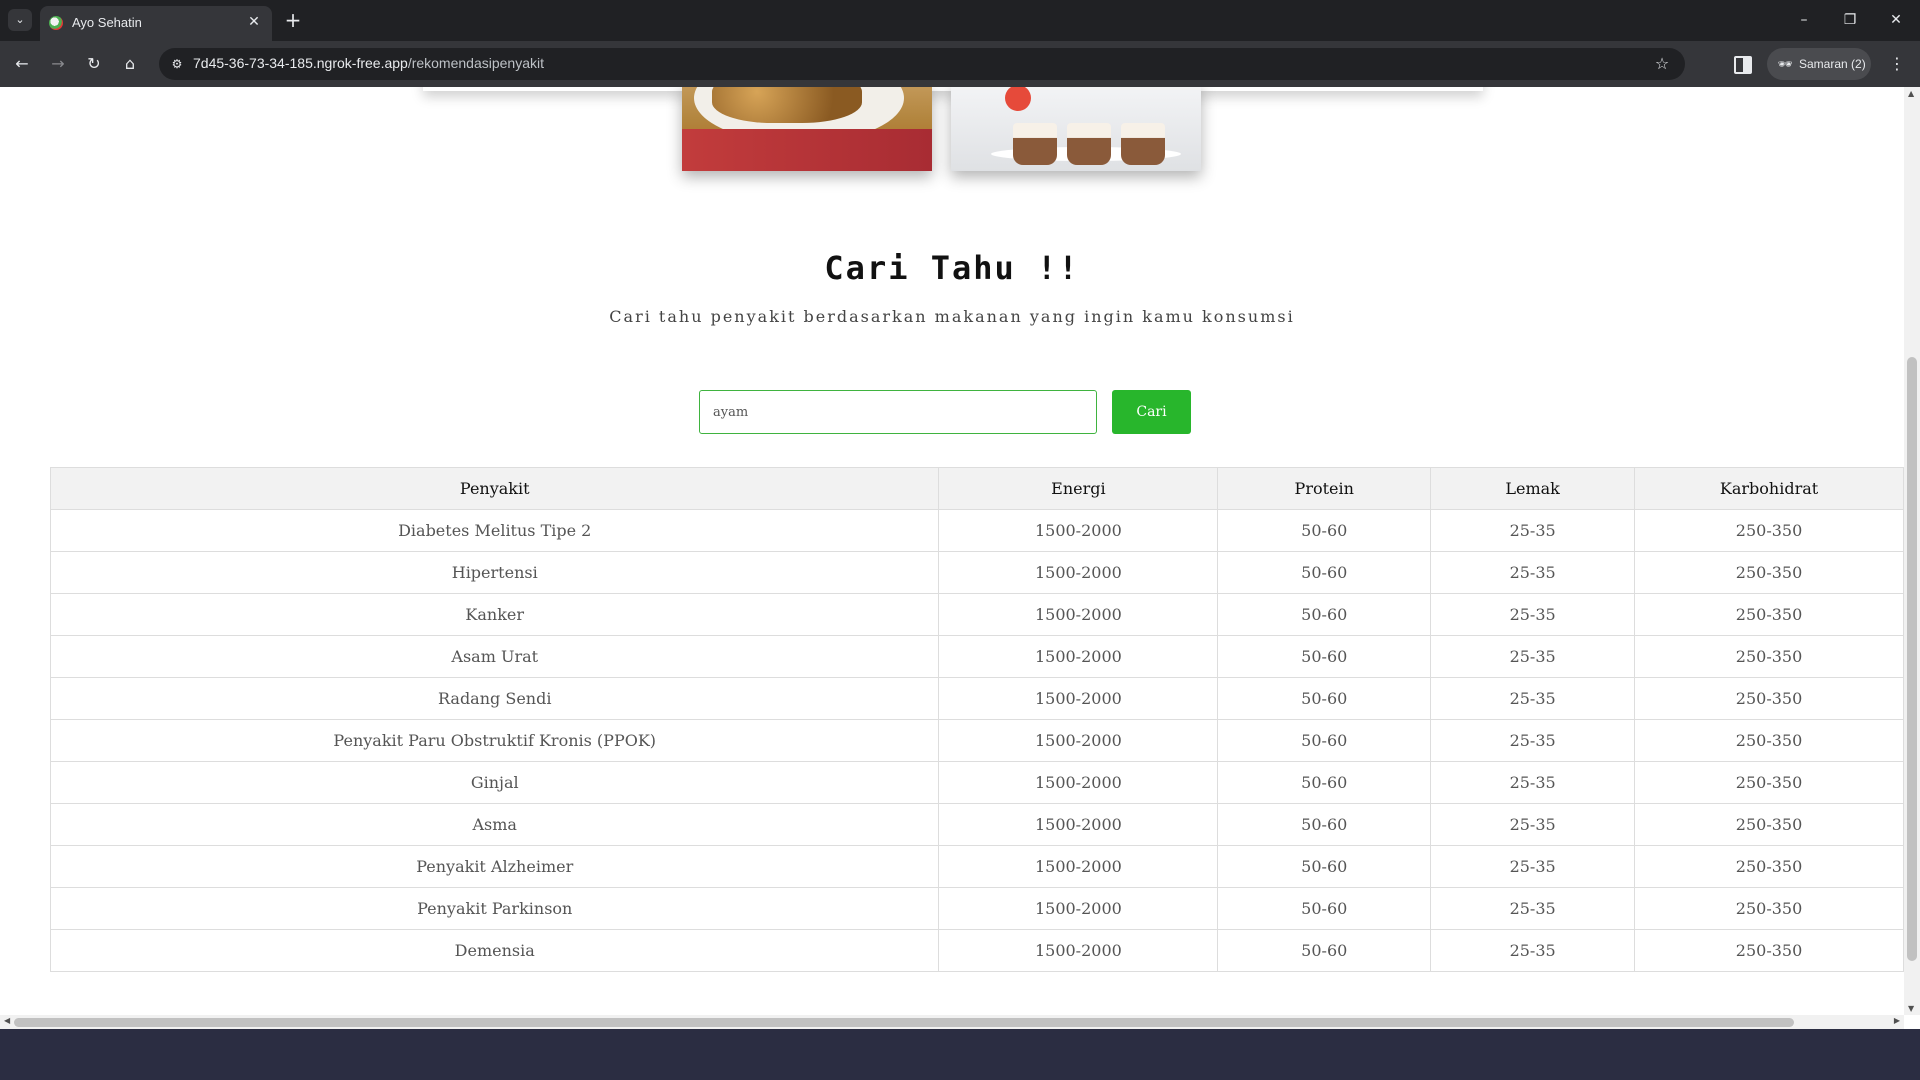 The width and height of the screenshot is (1920, 1080). Describe the element at coordinates (494, 488) in the screenshot. I see `column-header: Penyakit` at that location.